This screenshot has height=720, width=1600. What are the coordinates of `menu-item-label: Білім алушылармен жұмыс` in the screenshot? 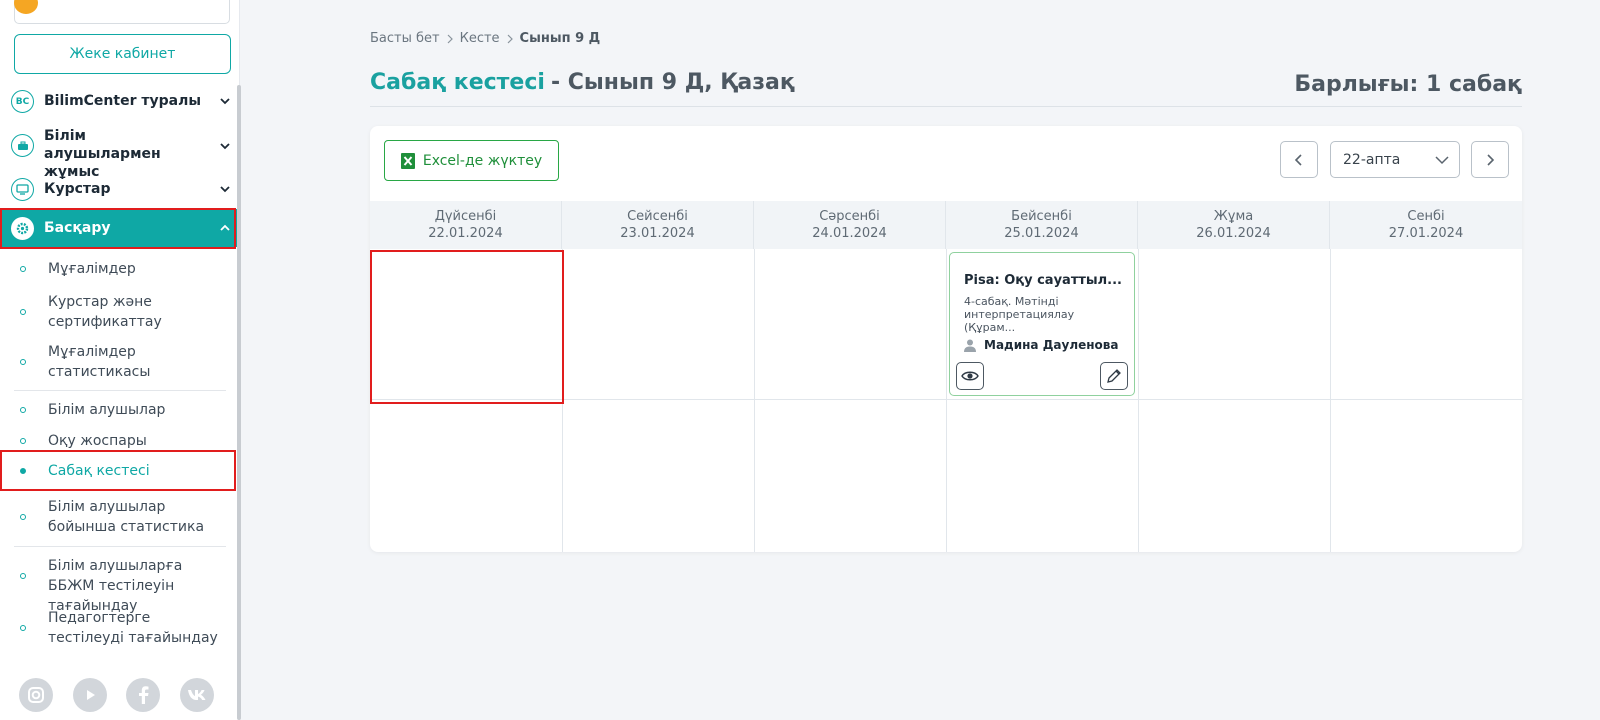 It's located at (102, 154).